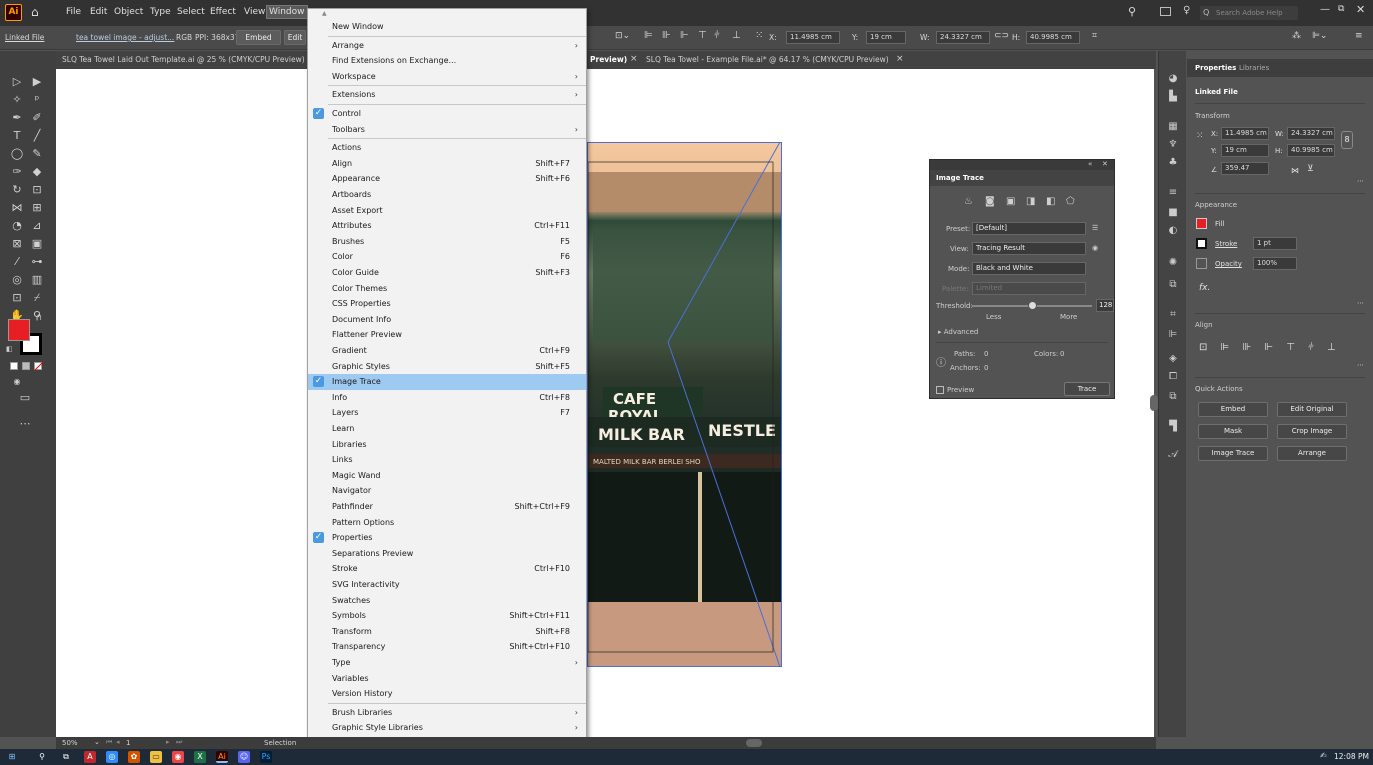 The width and height of the screenshot is (1373, 765). I want to click on arrange-documents-icon, so click(1165, 11).